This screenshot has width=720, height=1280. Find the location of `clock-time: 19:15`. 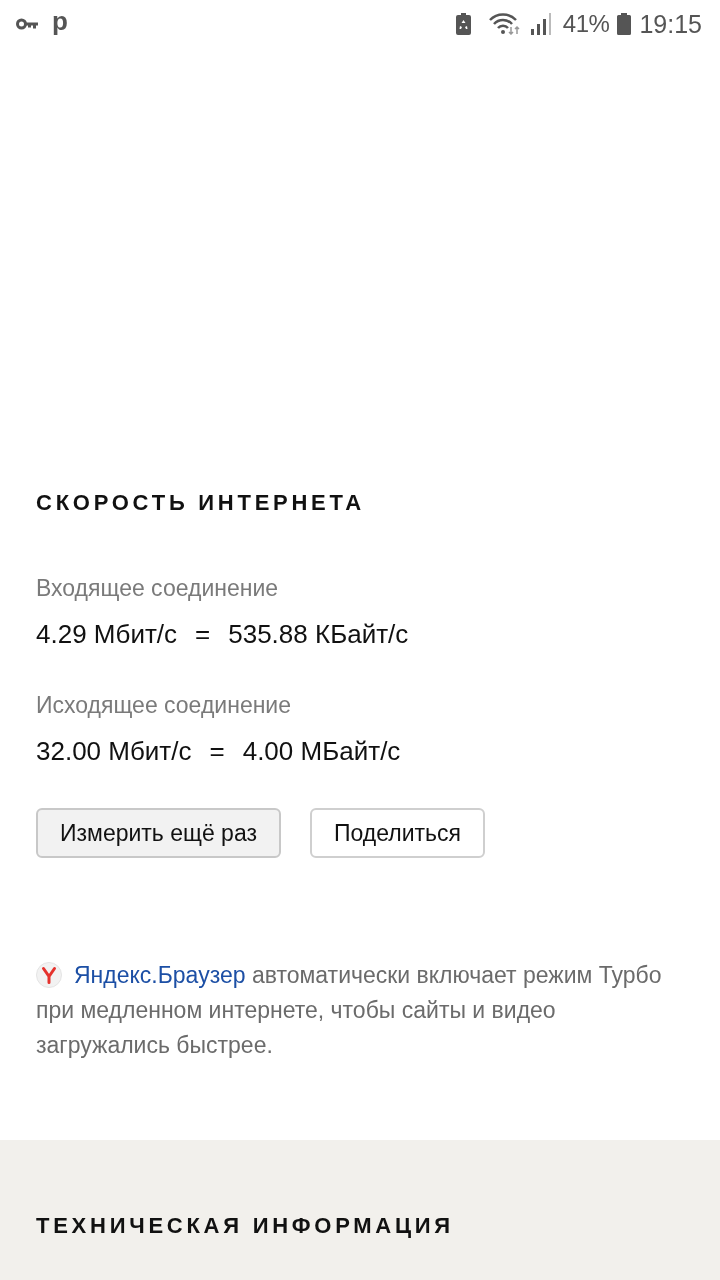

clock-time: 19:15 is located at coordinates (670, 24).